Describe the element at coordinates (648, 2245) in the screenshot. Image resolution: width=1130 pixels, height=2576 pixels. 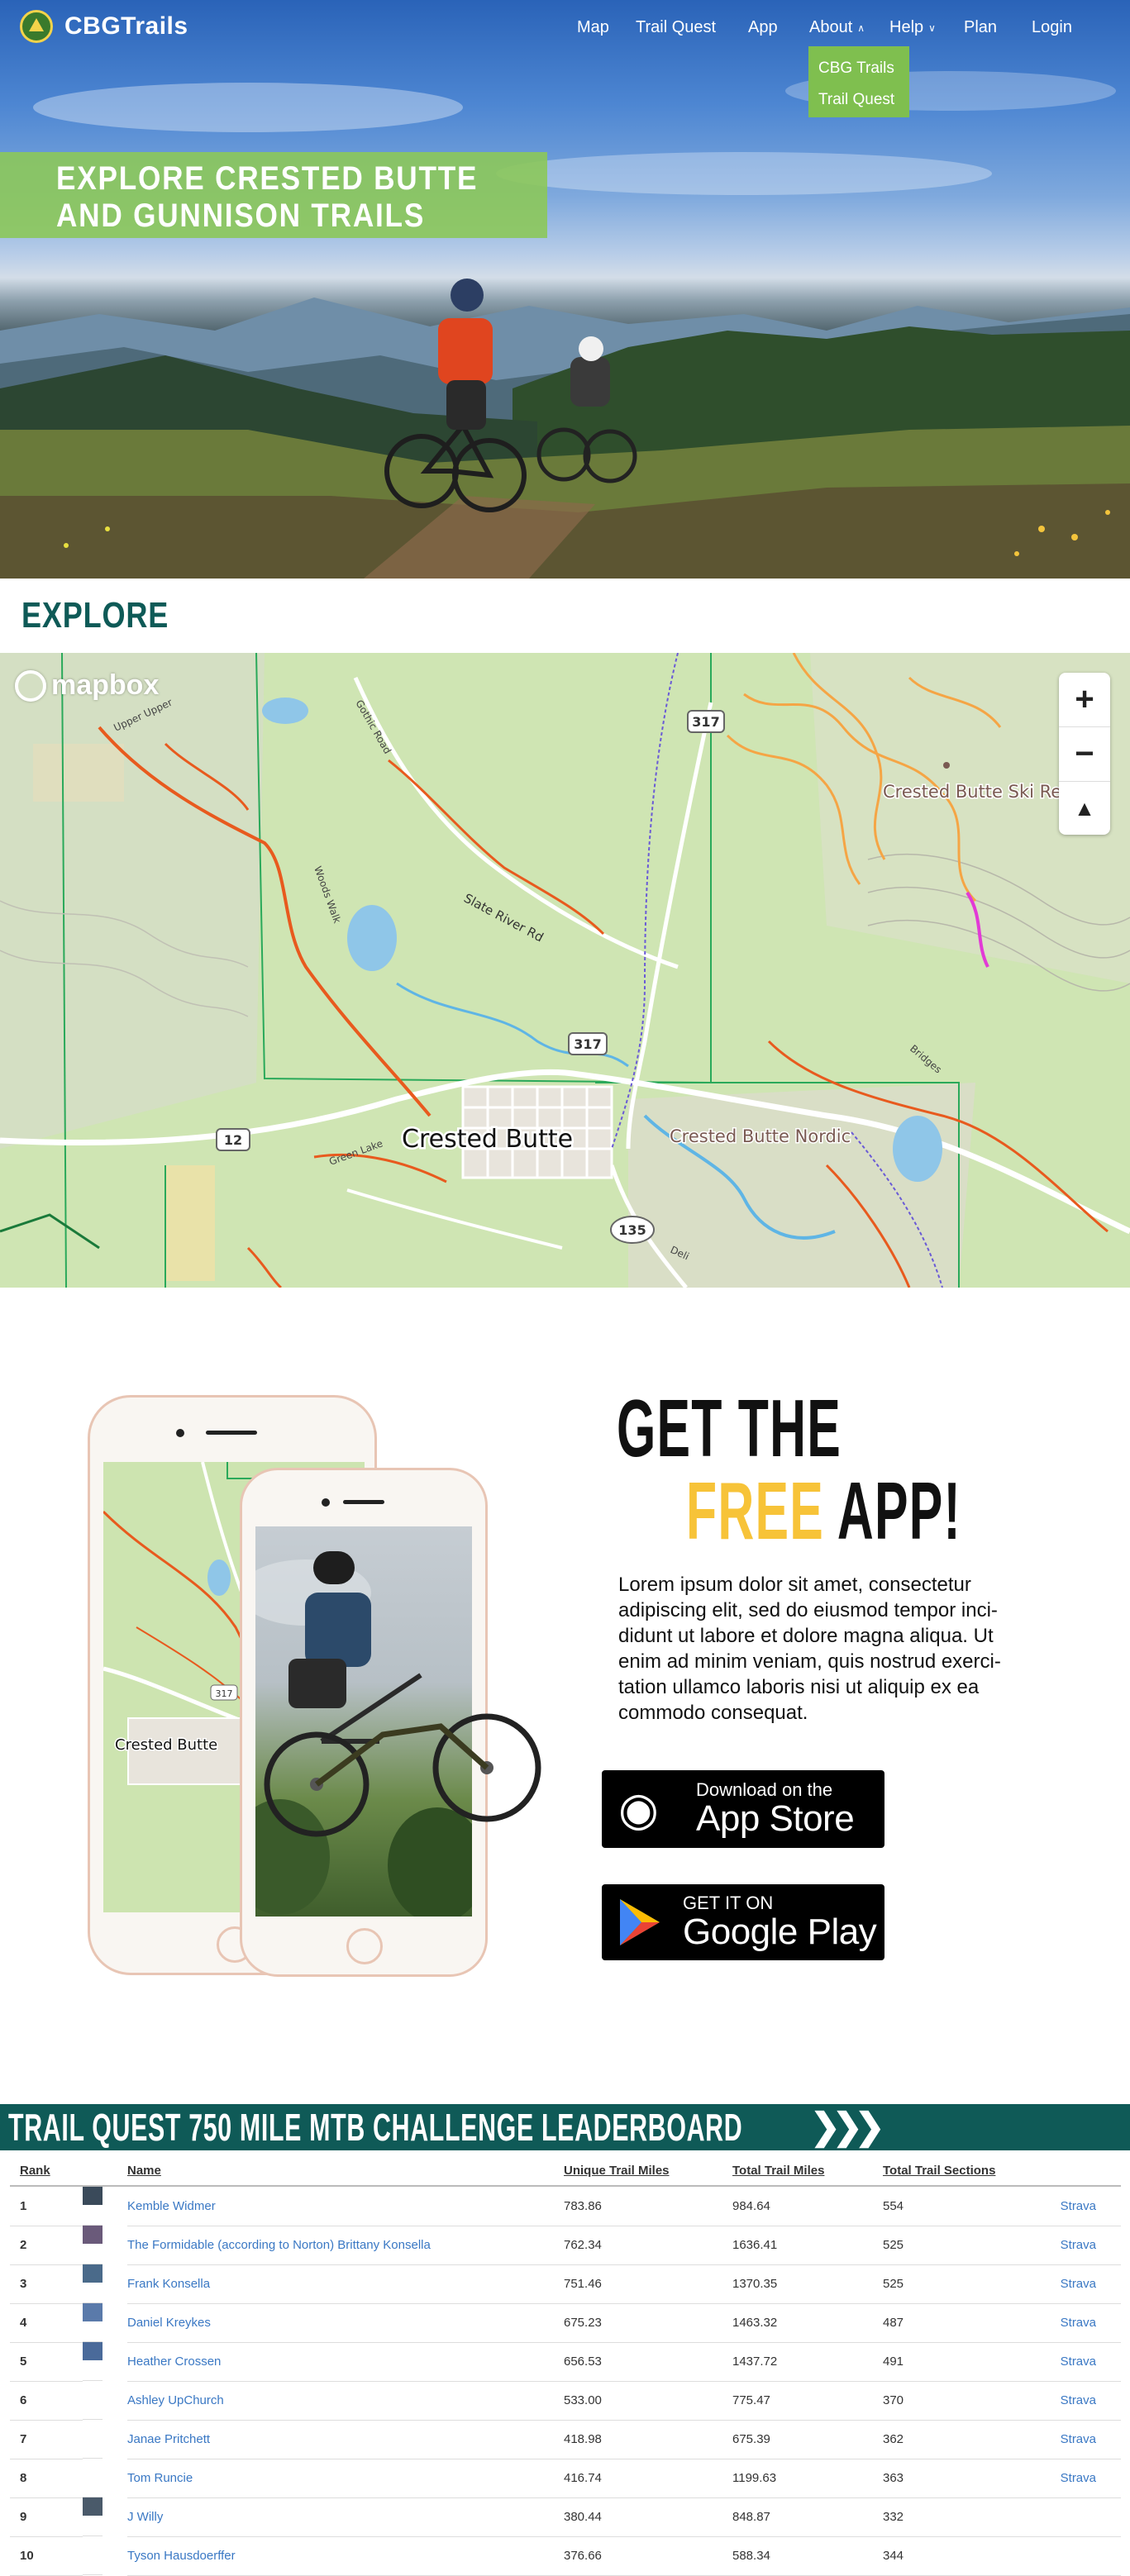
I see `unique-miles-cell: 762.34` at that location.